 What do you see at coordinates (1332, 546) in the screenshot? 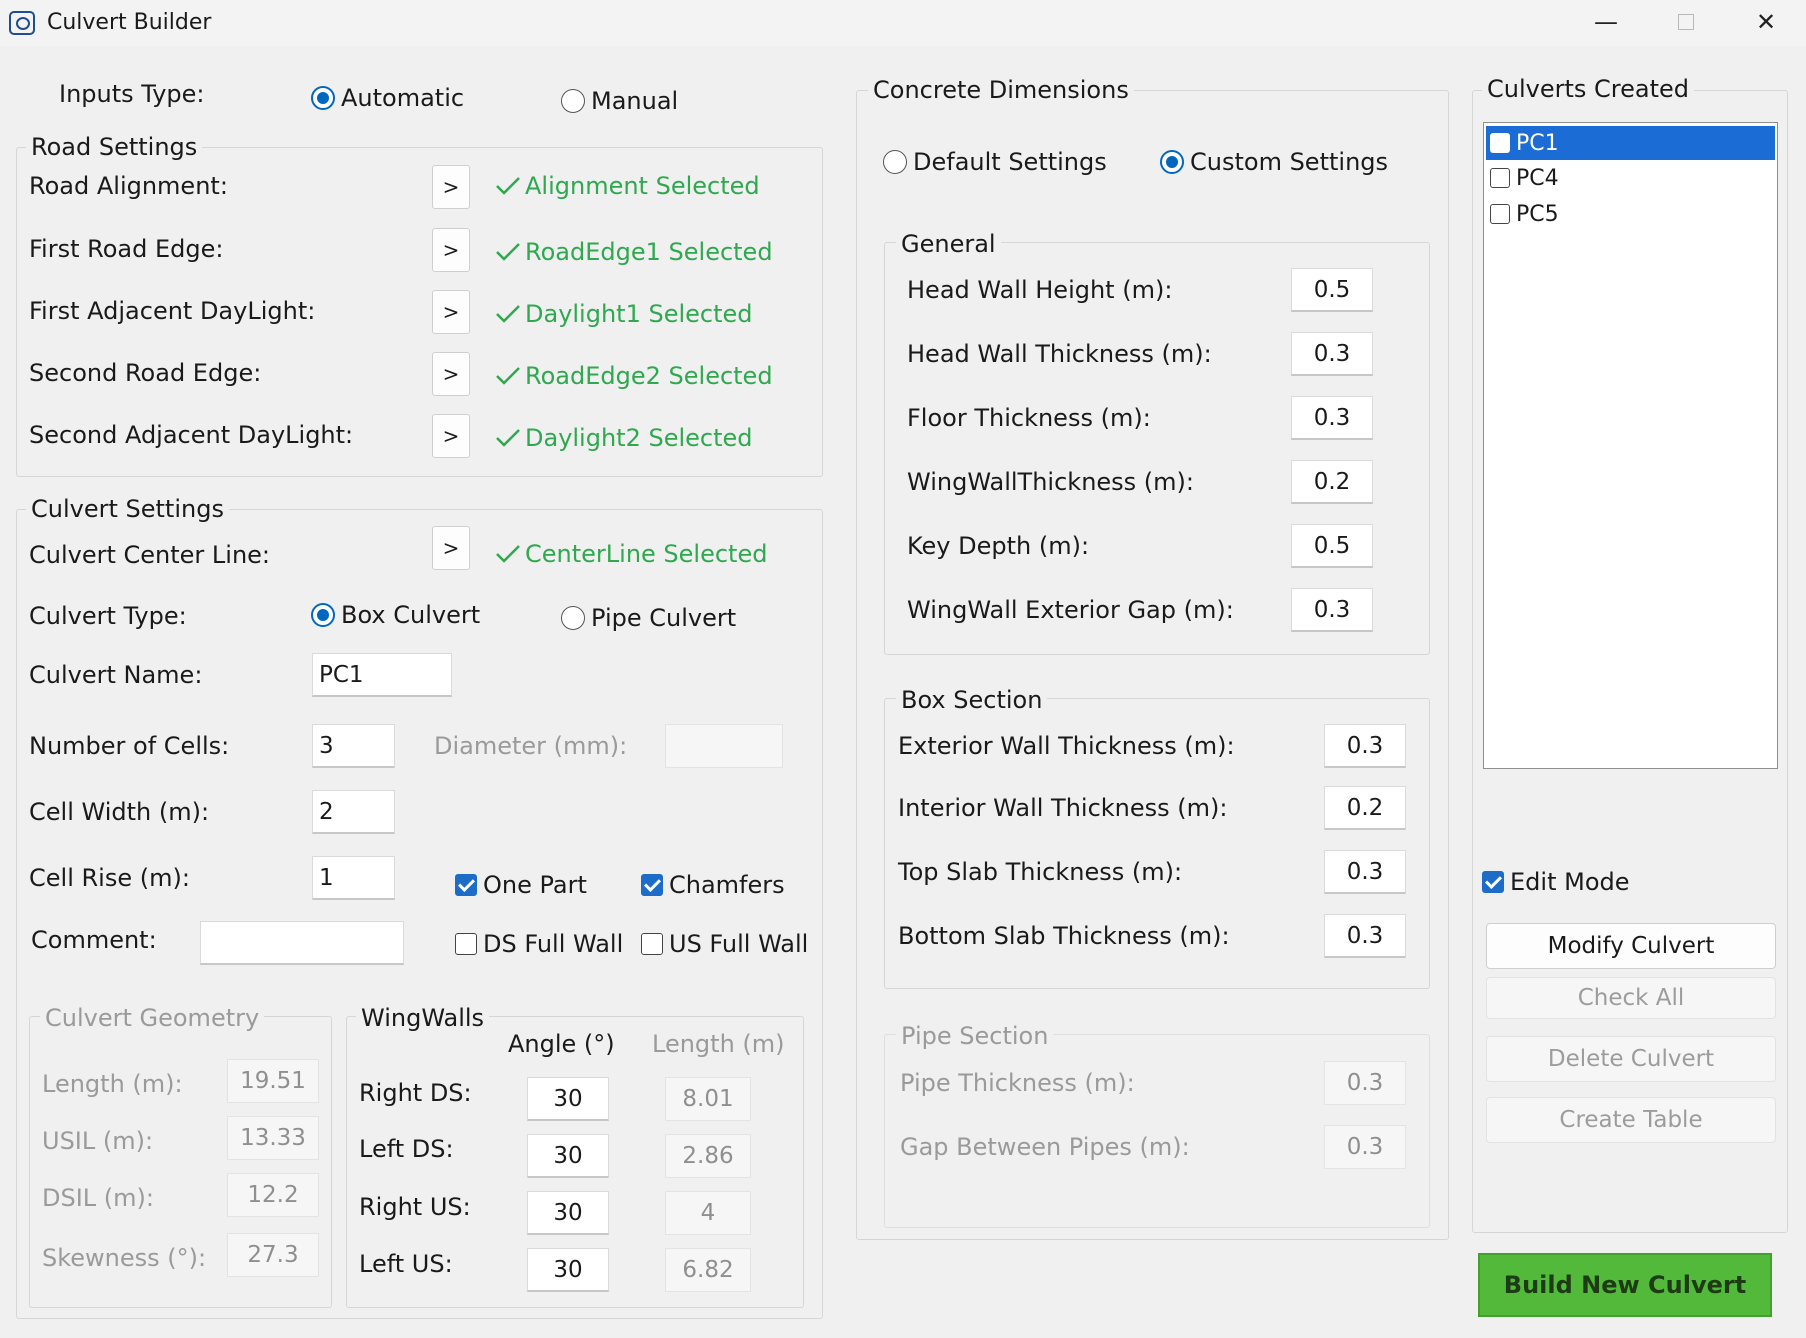
I see `key-depth-input: 0.5` at bounding box center [1332, 546].